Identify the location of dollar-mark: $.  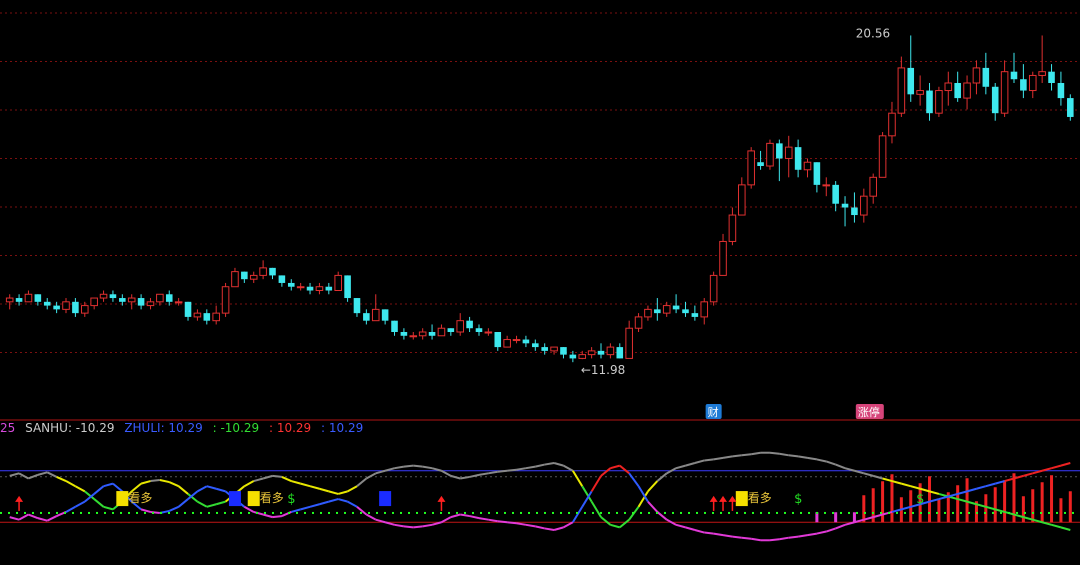
(798, 499).